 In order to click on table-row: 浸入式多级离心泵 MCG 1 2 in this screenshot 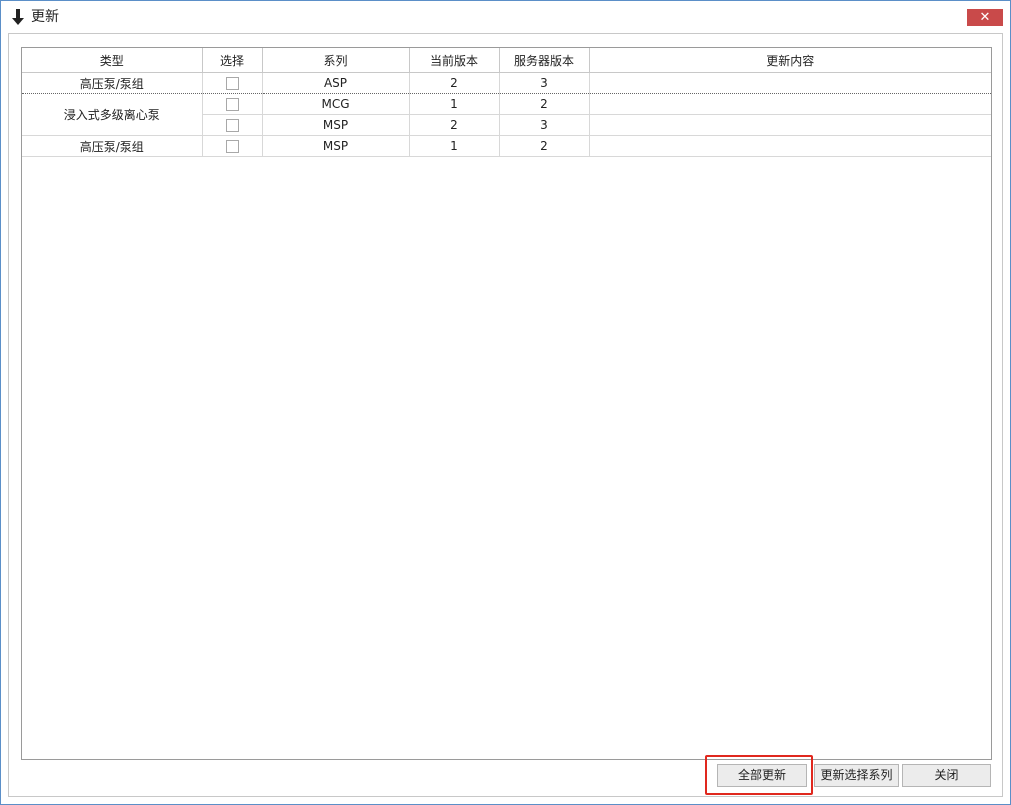, I will do `click(506, 114)`.